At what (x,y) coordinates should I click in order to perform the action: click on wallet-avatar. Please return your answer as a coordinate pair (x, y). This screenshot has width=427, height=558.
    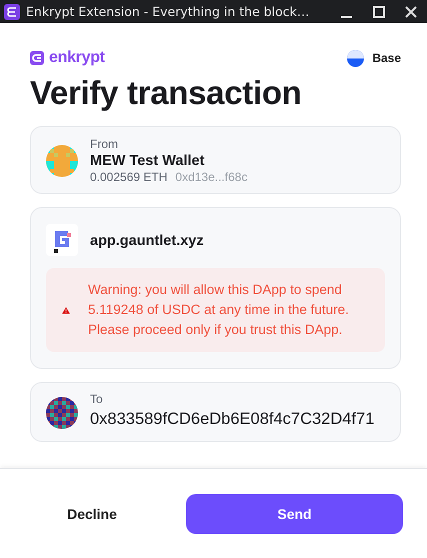
    Looking at the image, I should click on (62, 160).